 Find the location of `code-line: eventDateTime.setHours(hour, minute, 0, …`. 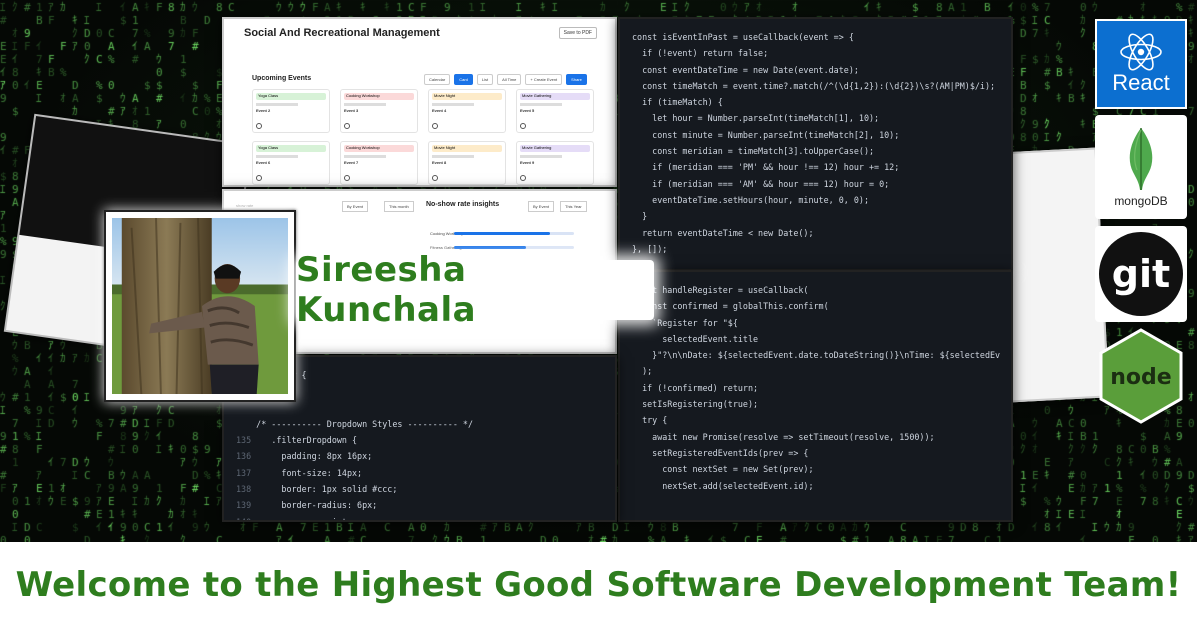

code-line: eventDateTime.setHours(hour, minute, 0, … is located at coordinates (821, 200).